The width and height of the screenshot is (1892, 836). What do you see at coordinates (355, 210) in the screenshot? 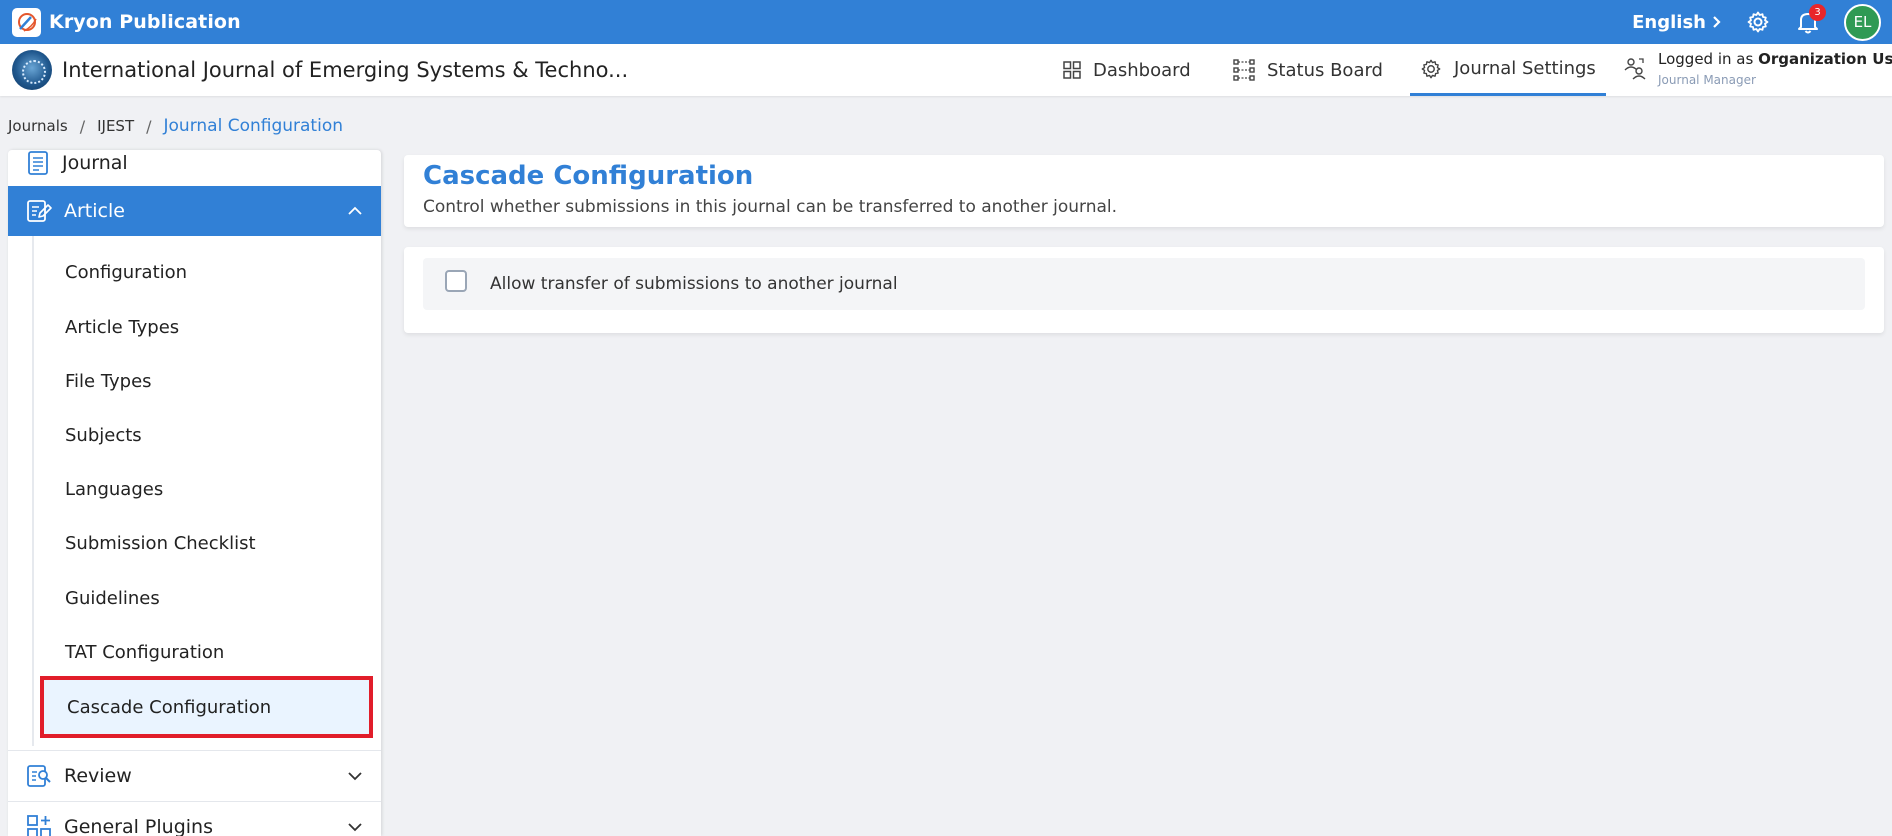
I see `chevron-up-icon` at bounding box center [355, 210].